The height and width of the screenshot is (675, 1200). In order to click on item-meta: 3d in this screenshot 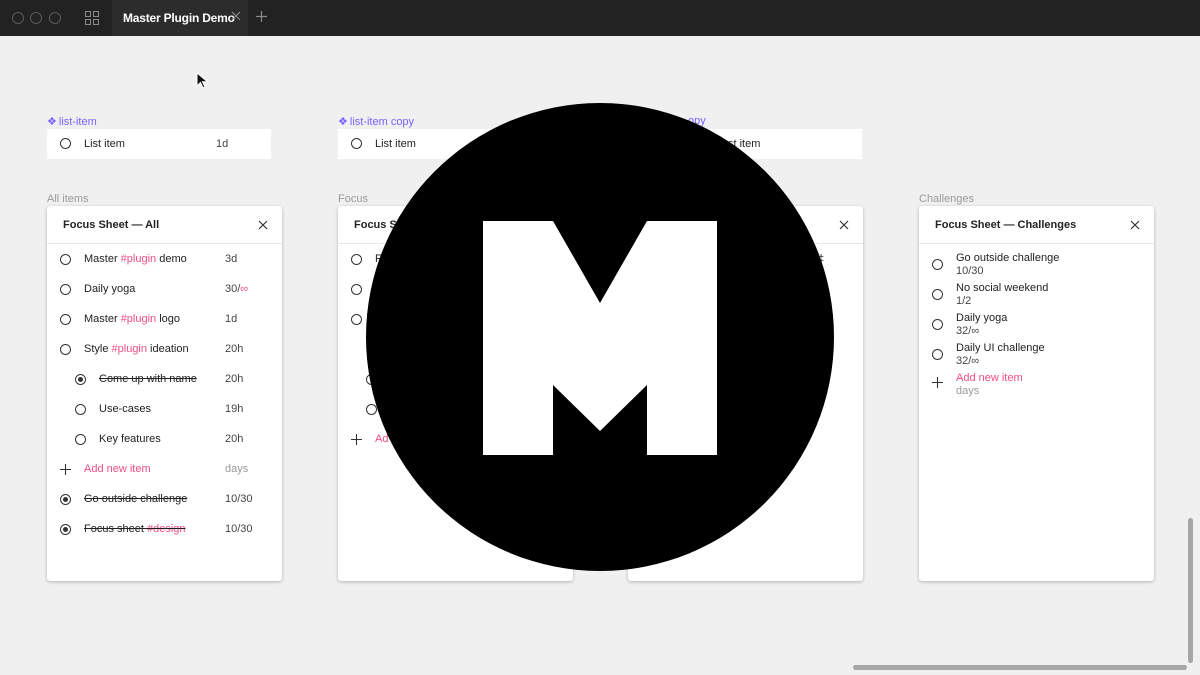, I will do `click(231, 259)`.